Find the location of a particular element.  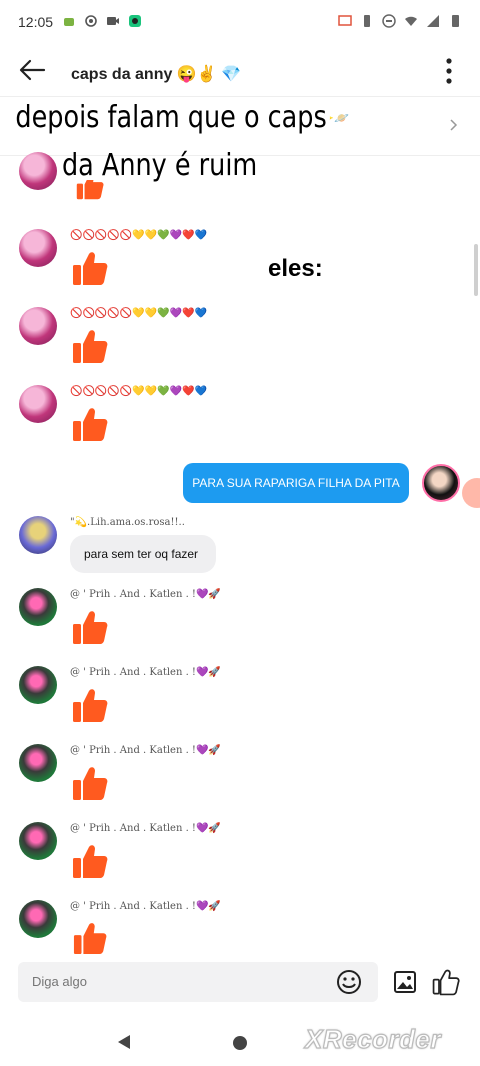

app-icon is located at coordinates (135, 21).